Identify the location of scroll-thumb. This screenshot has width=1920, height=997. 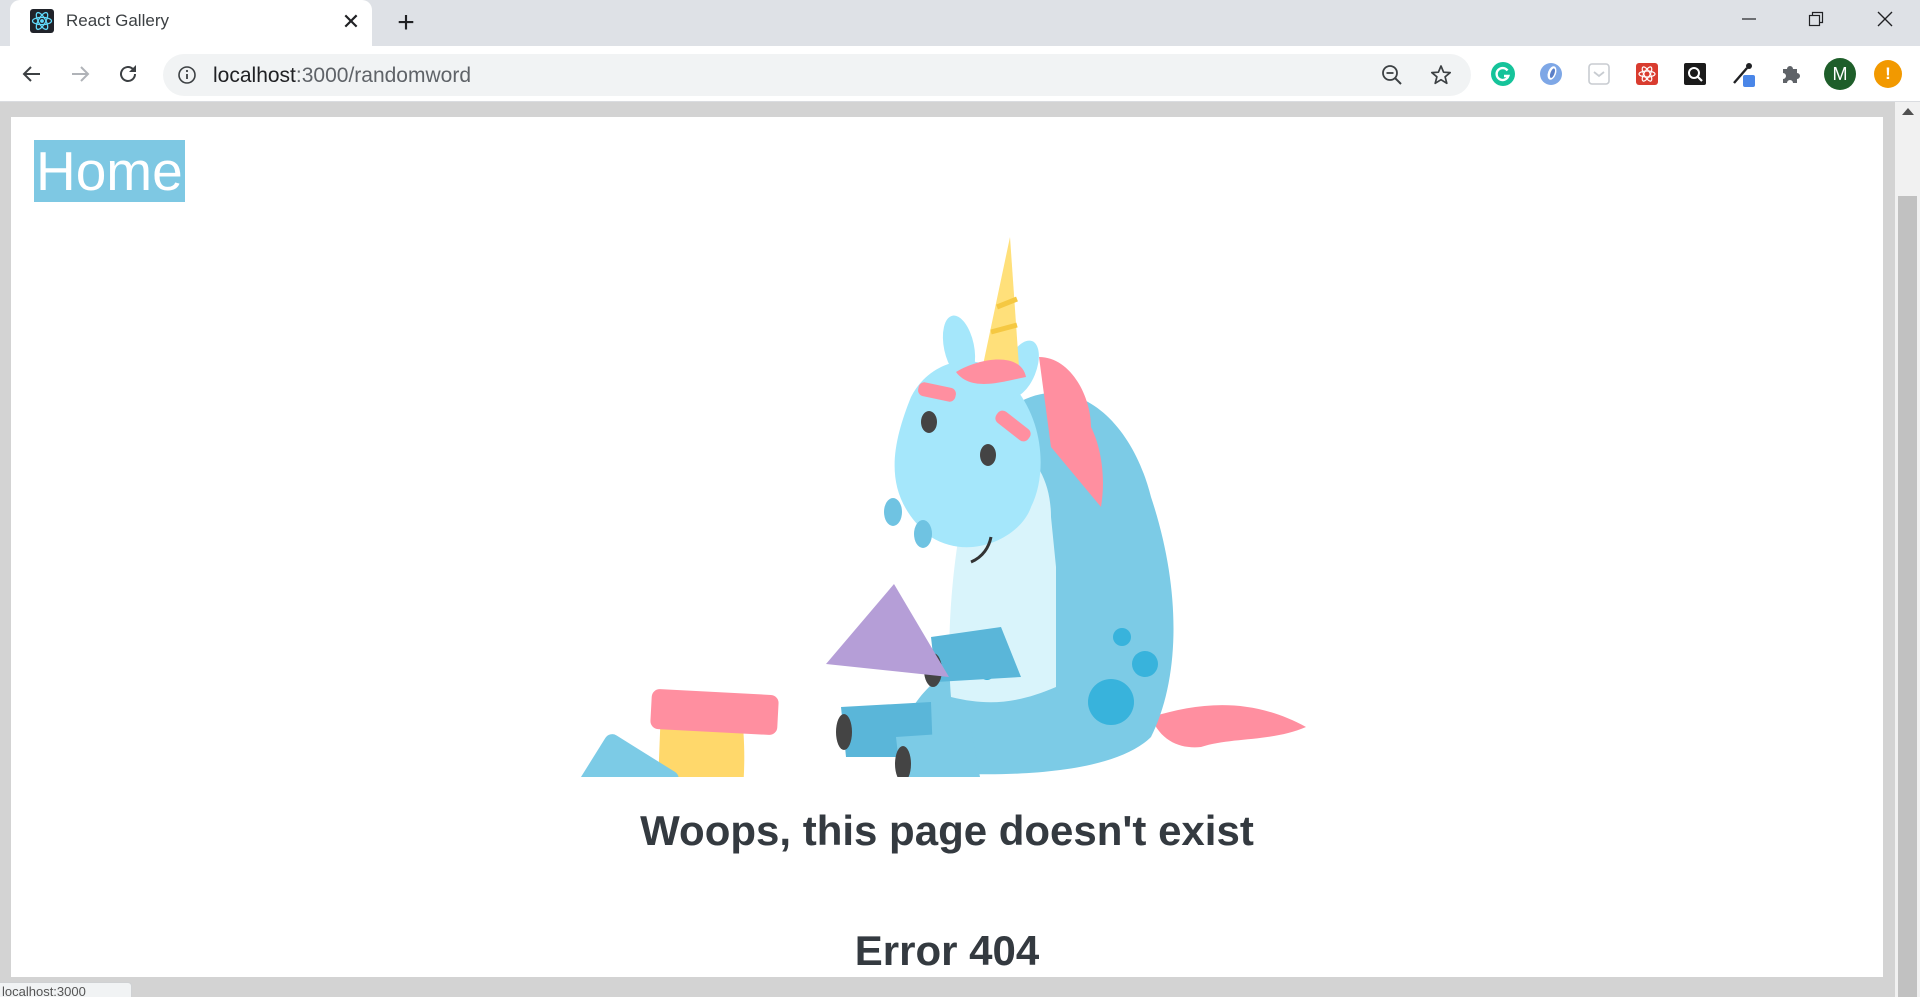
(1907, 596).